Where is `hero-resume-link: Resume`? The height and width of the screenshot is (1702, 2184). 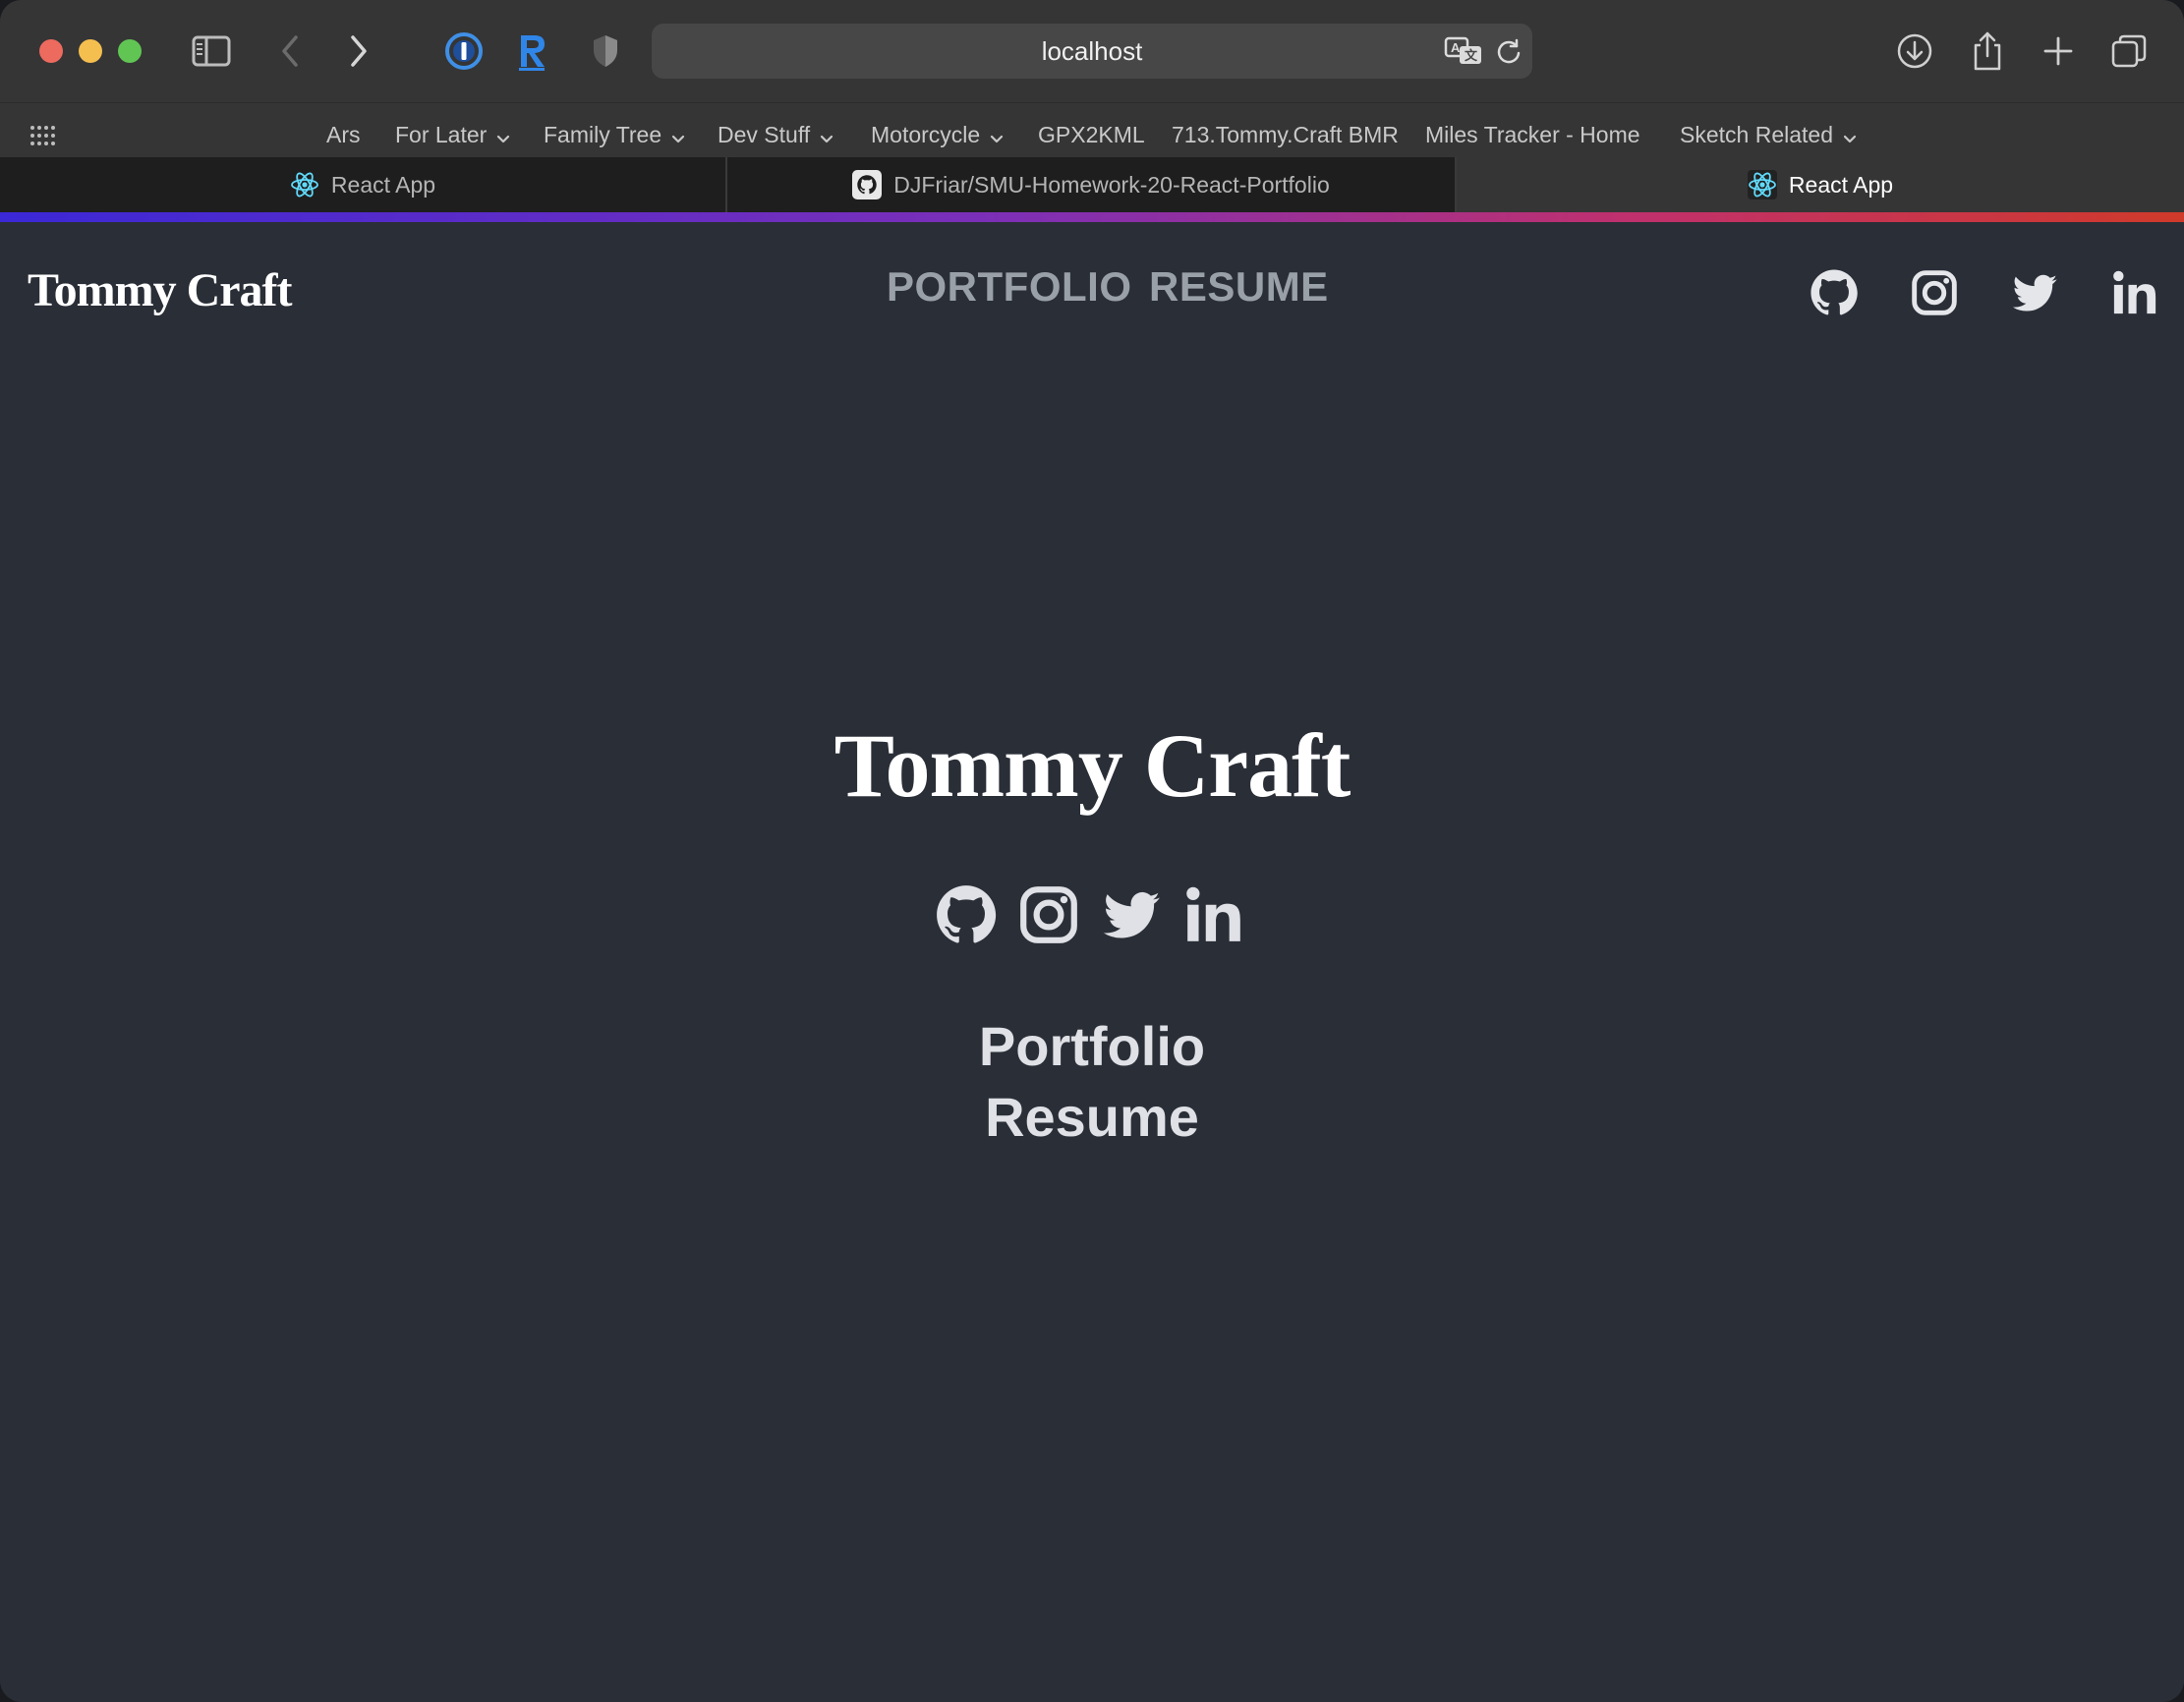
hero-resume-link: Resume is located at coordinates (1092, 1117).